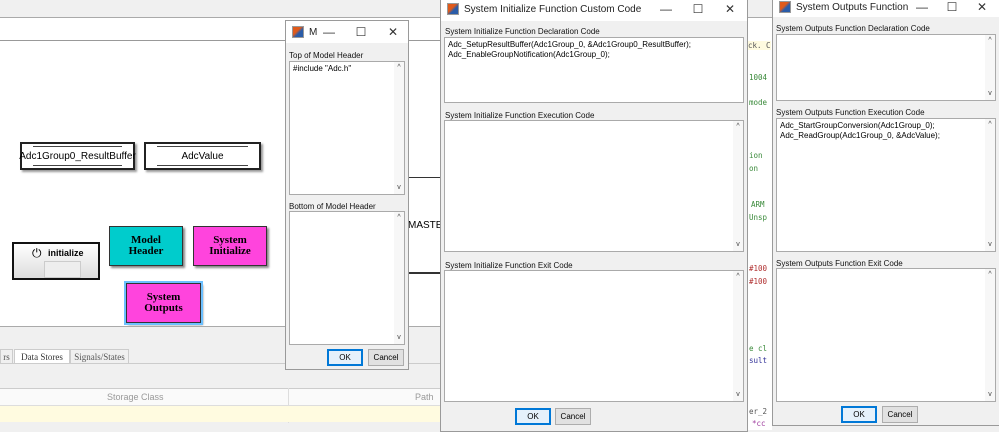 This screenshot has width=999, height=432. Describe the element at coordinates (99, 356) in the screenshot. I see `tab-signals-states: Signals/States` at that location.